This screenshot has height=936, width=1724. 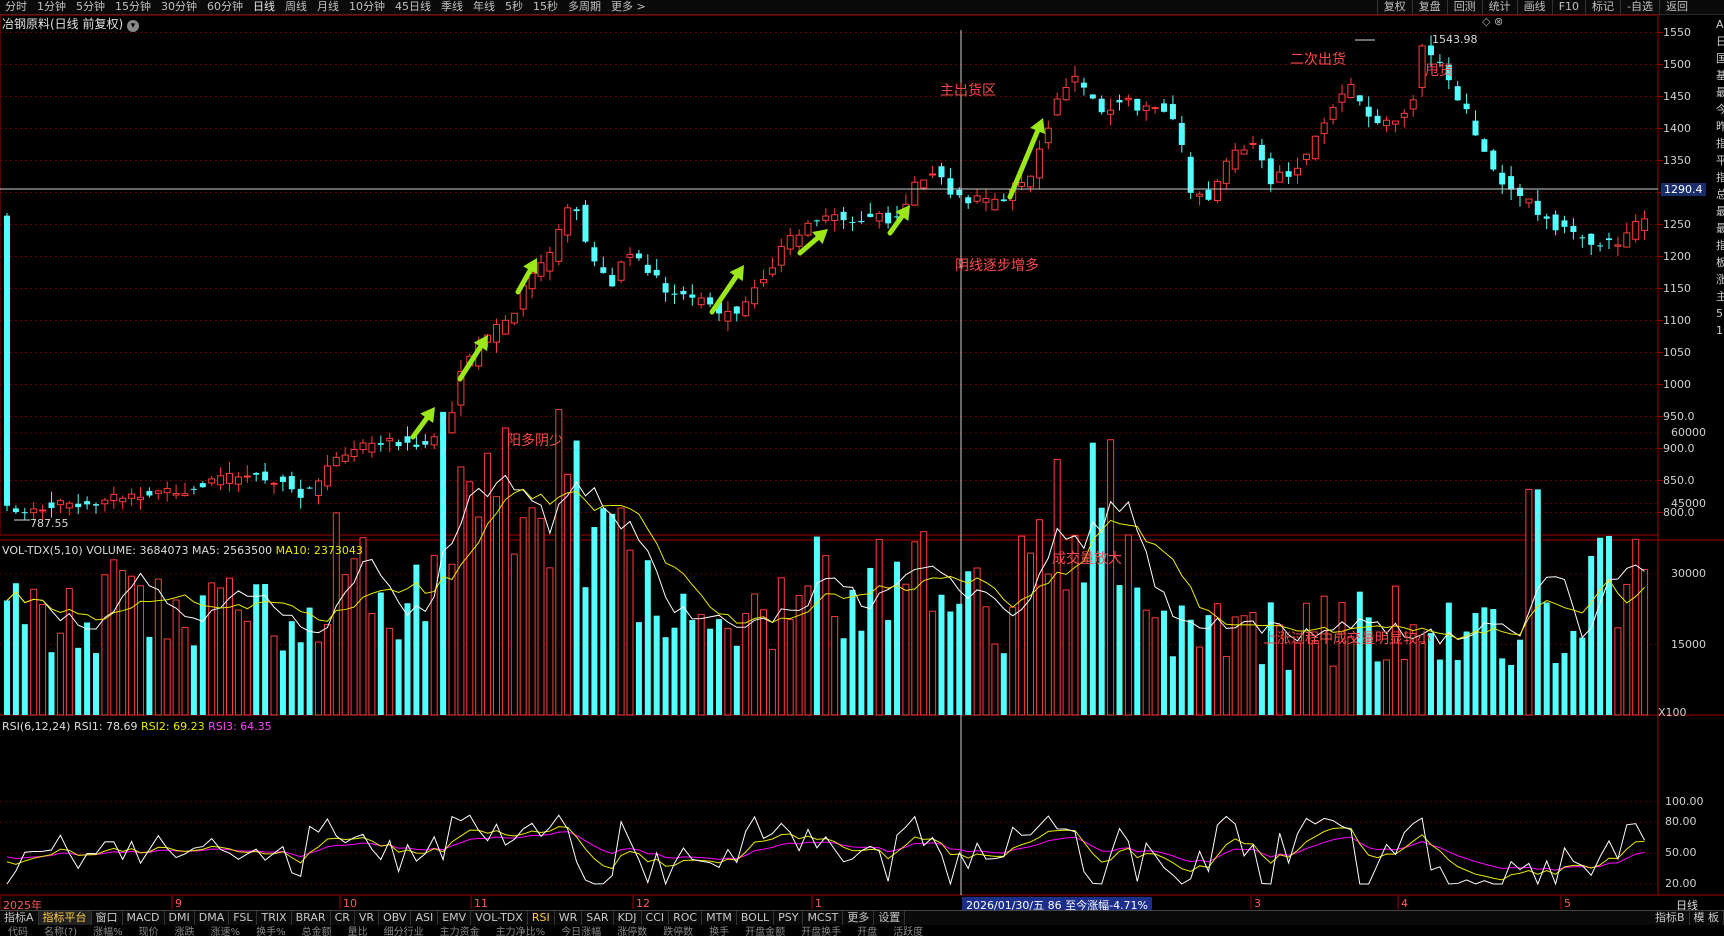 I want to click on column-header-18: 开盘, so click(x=867, y=930).